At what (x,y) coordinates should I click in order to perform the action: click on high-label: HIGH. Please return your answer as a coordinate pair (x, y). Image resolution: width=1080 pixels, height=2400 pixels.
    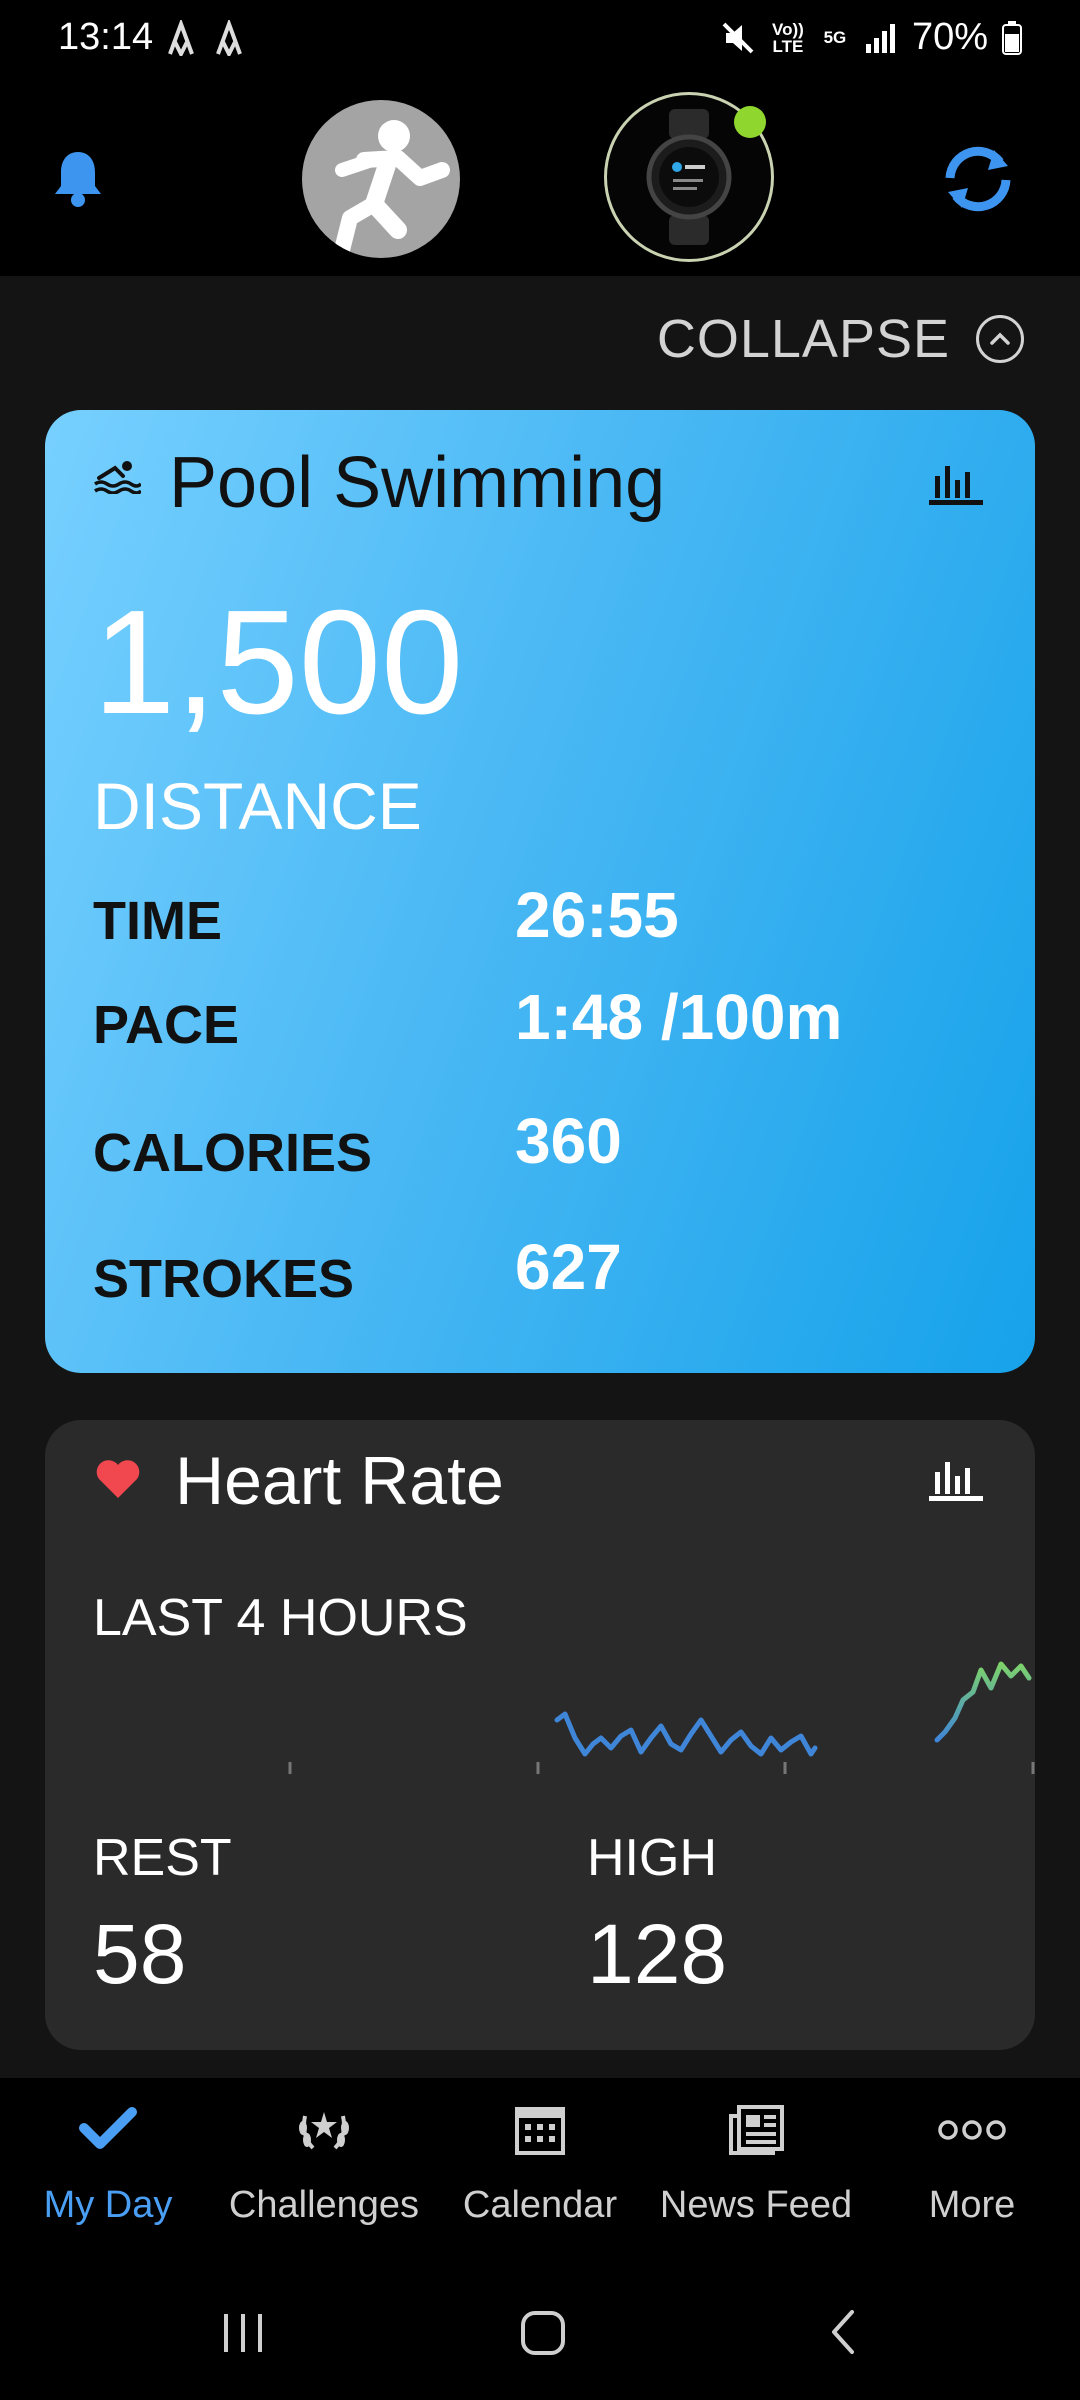
    Looking at the image, I should click on (652, 1858).